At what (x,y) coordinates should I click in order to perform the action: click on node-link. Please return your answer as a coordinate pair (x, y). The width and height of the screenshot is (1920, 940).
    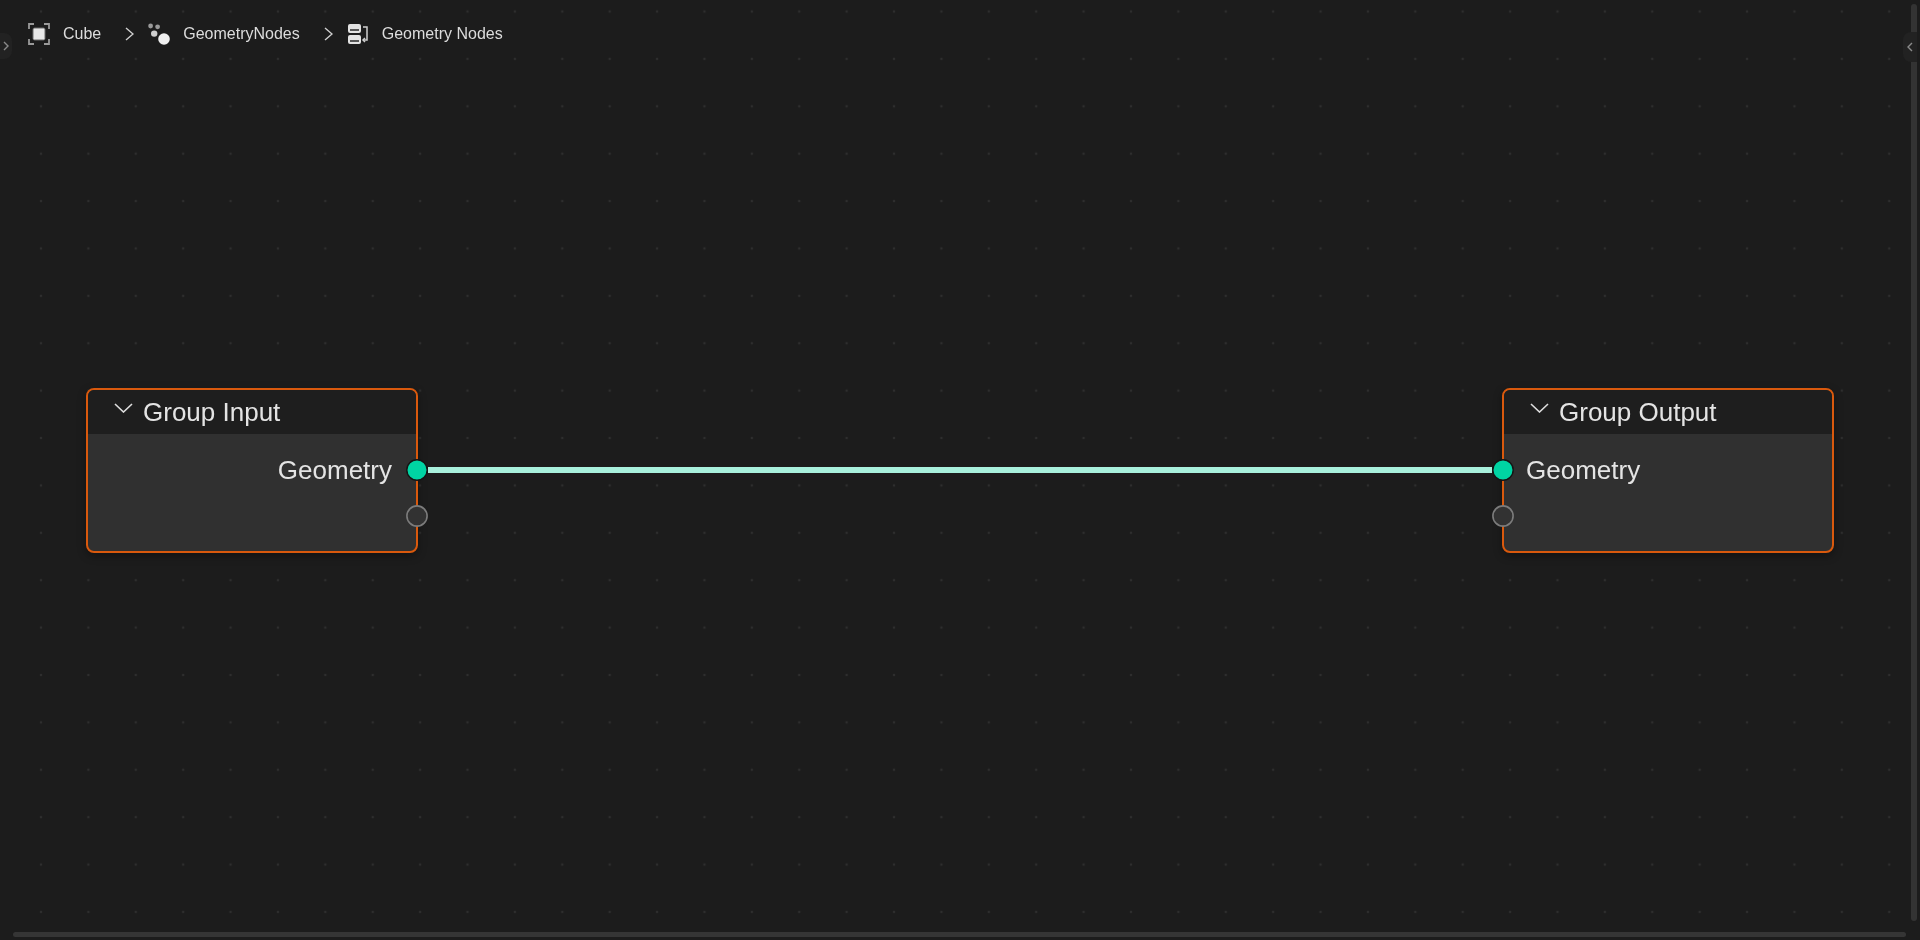
    Looking at the image, I should click on (960, 470).